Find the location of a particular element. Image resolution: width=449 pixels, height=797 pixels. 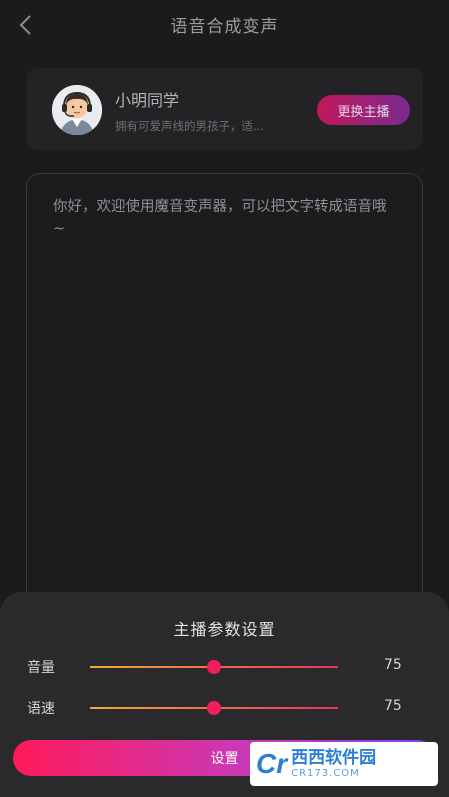

anchor-name: 小明同学 is located at coordinates (147, 100).